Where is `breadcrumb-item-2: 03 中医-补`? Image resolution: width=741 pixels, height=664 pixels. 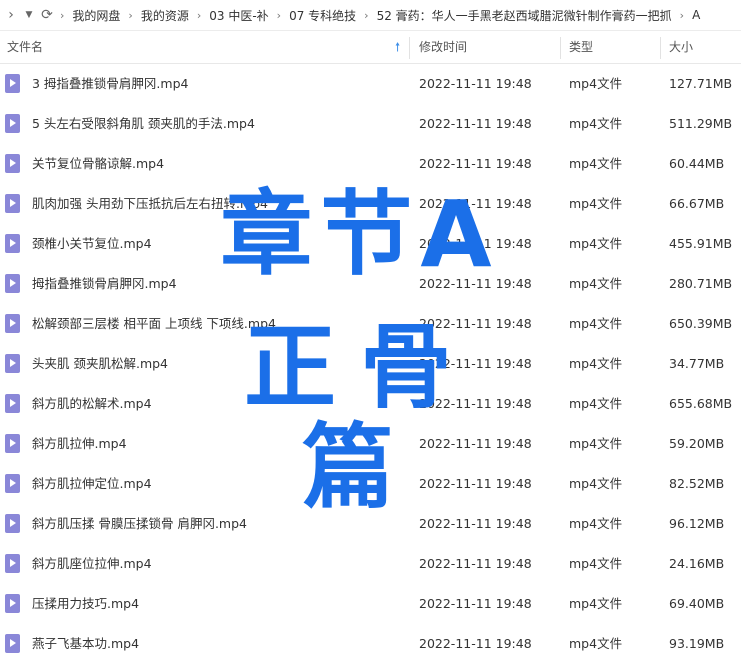 breadcrumb-item-2: 03 中医-补 is located at coordinates (238, 15).